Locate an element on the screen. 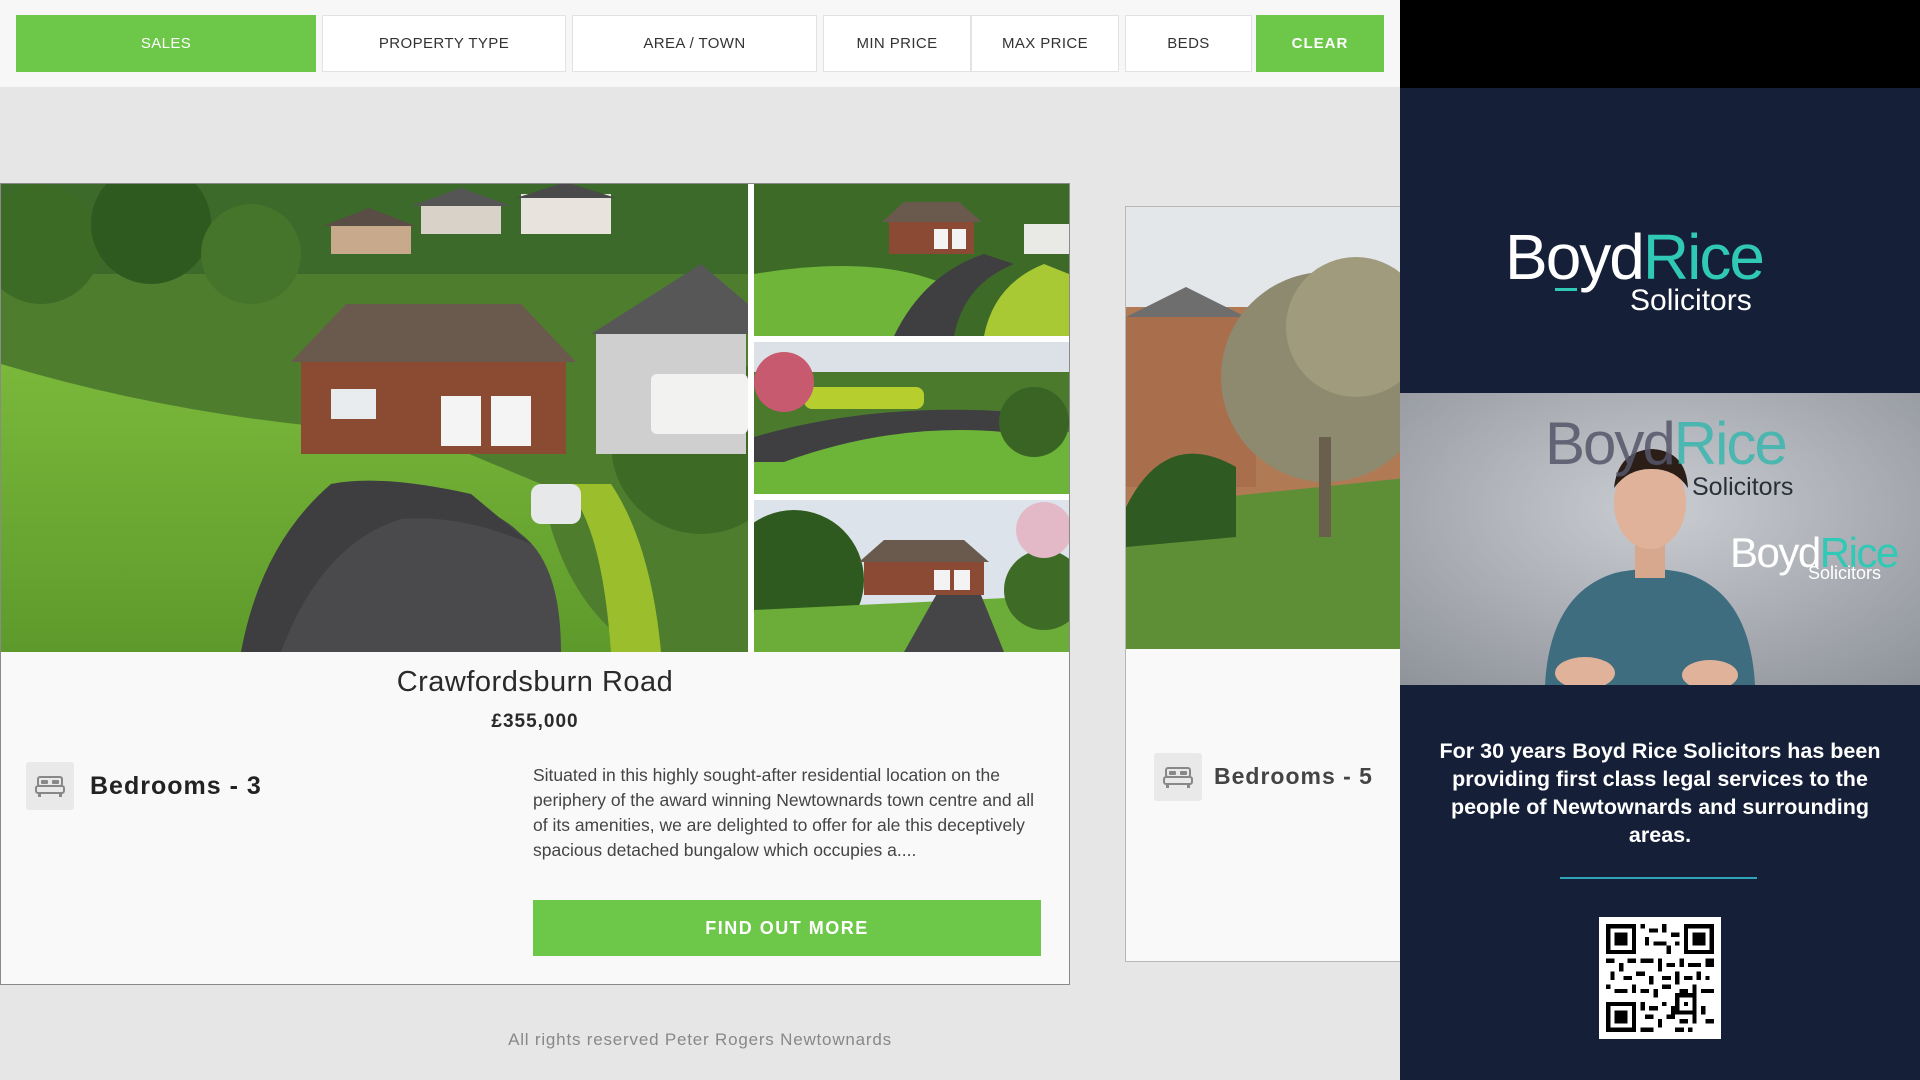 This screenshot has height=1080, width=1920. bedrooms-count: Bedrooms - 3 is located at coordinates (176, 786).